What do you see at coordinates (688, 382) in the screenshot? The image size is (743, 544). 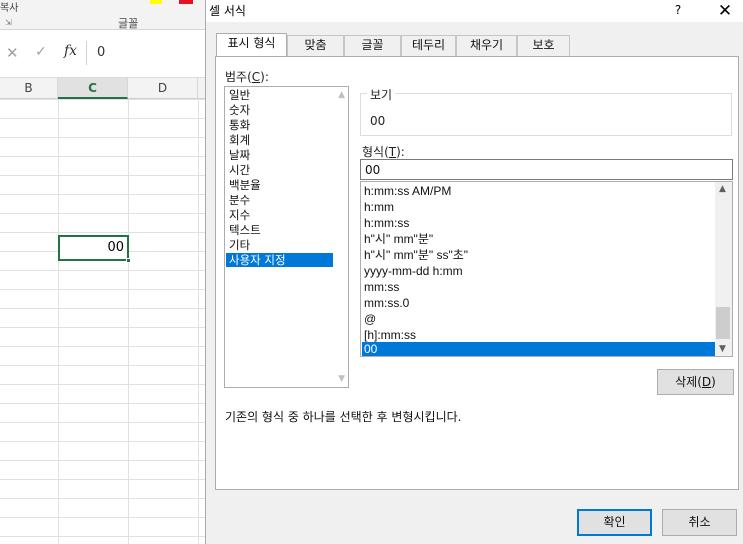 I see `delete-label-text: 삭제(` at bounding box center [688, 382].